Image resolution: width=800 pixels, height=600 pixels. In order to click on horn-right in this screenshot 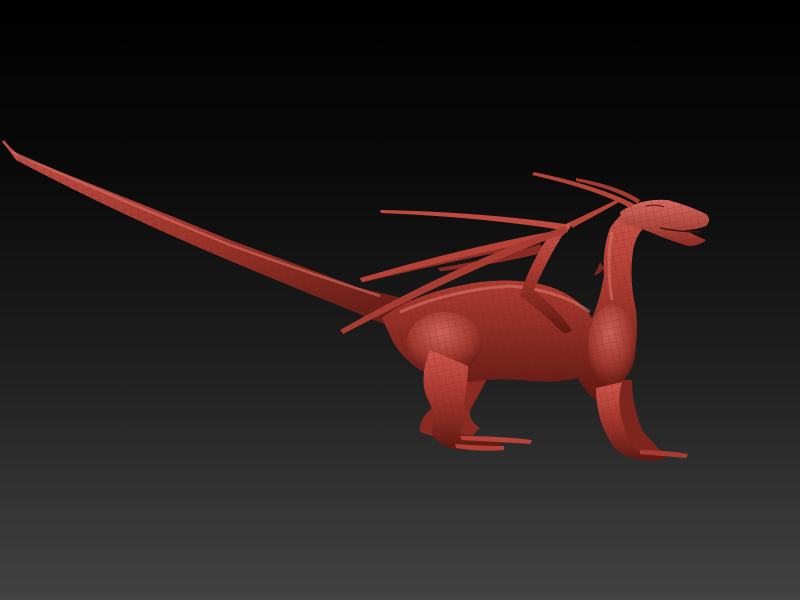, I will do `click(608, 191)`.